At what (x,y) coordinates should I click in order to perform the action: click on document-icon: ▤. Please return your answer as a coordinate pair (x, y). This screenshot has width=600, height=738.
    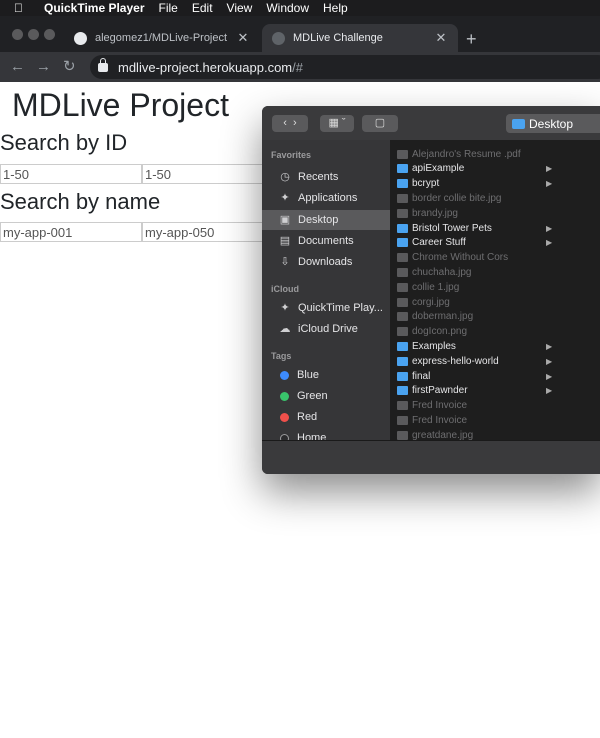
    Looking at the image, I should click on (285, 241).